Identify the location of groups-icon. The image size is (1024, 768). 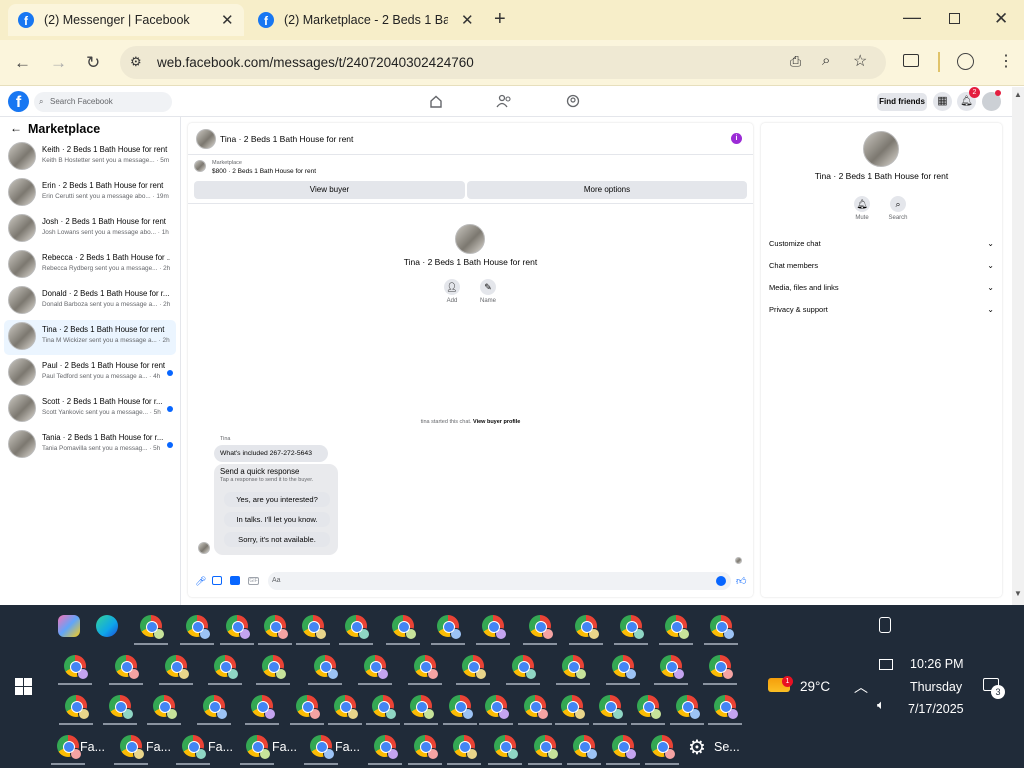
(573, 101).